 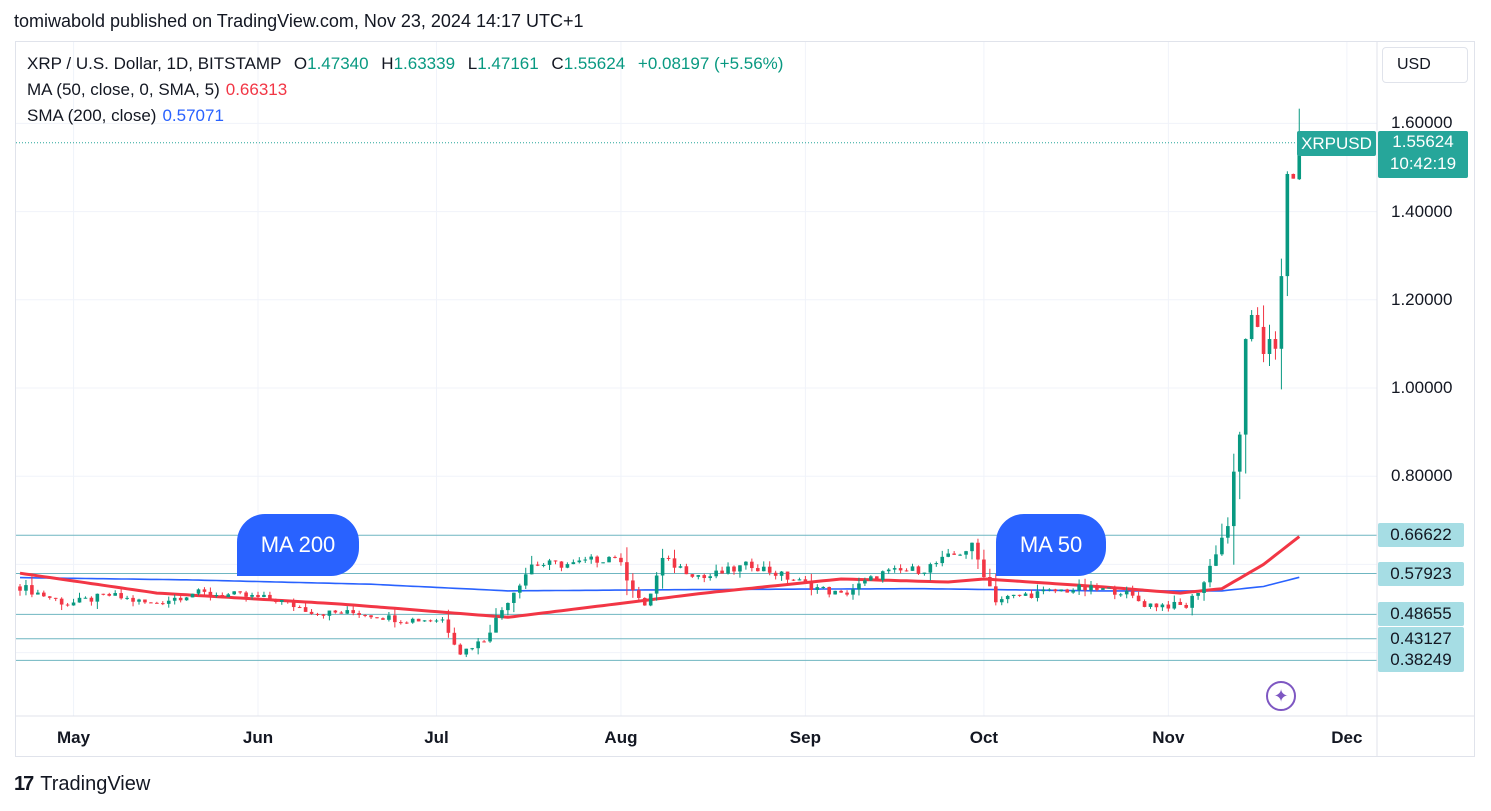 I want to click on y-tick-label: 0.80000, so click(x=1422, y=476).